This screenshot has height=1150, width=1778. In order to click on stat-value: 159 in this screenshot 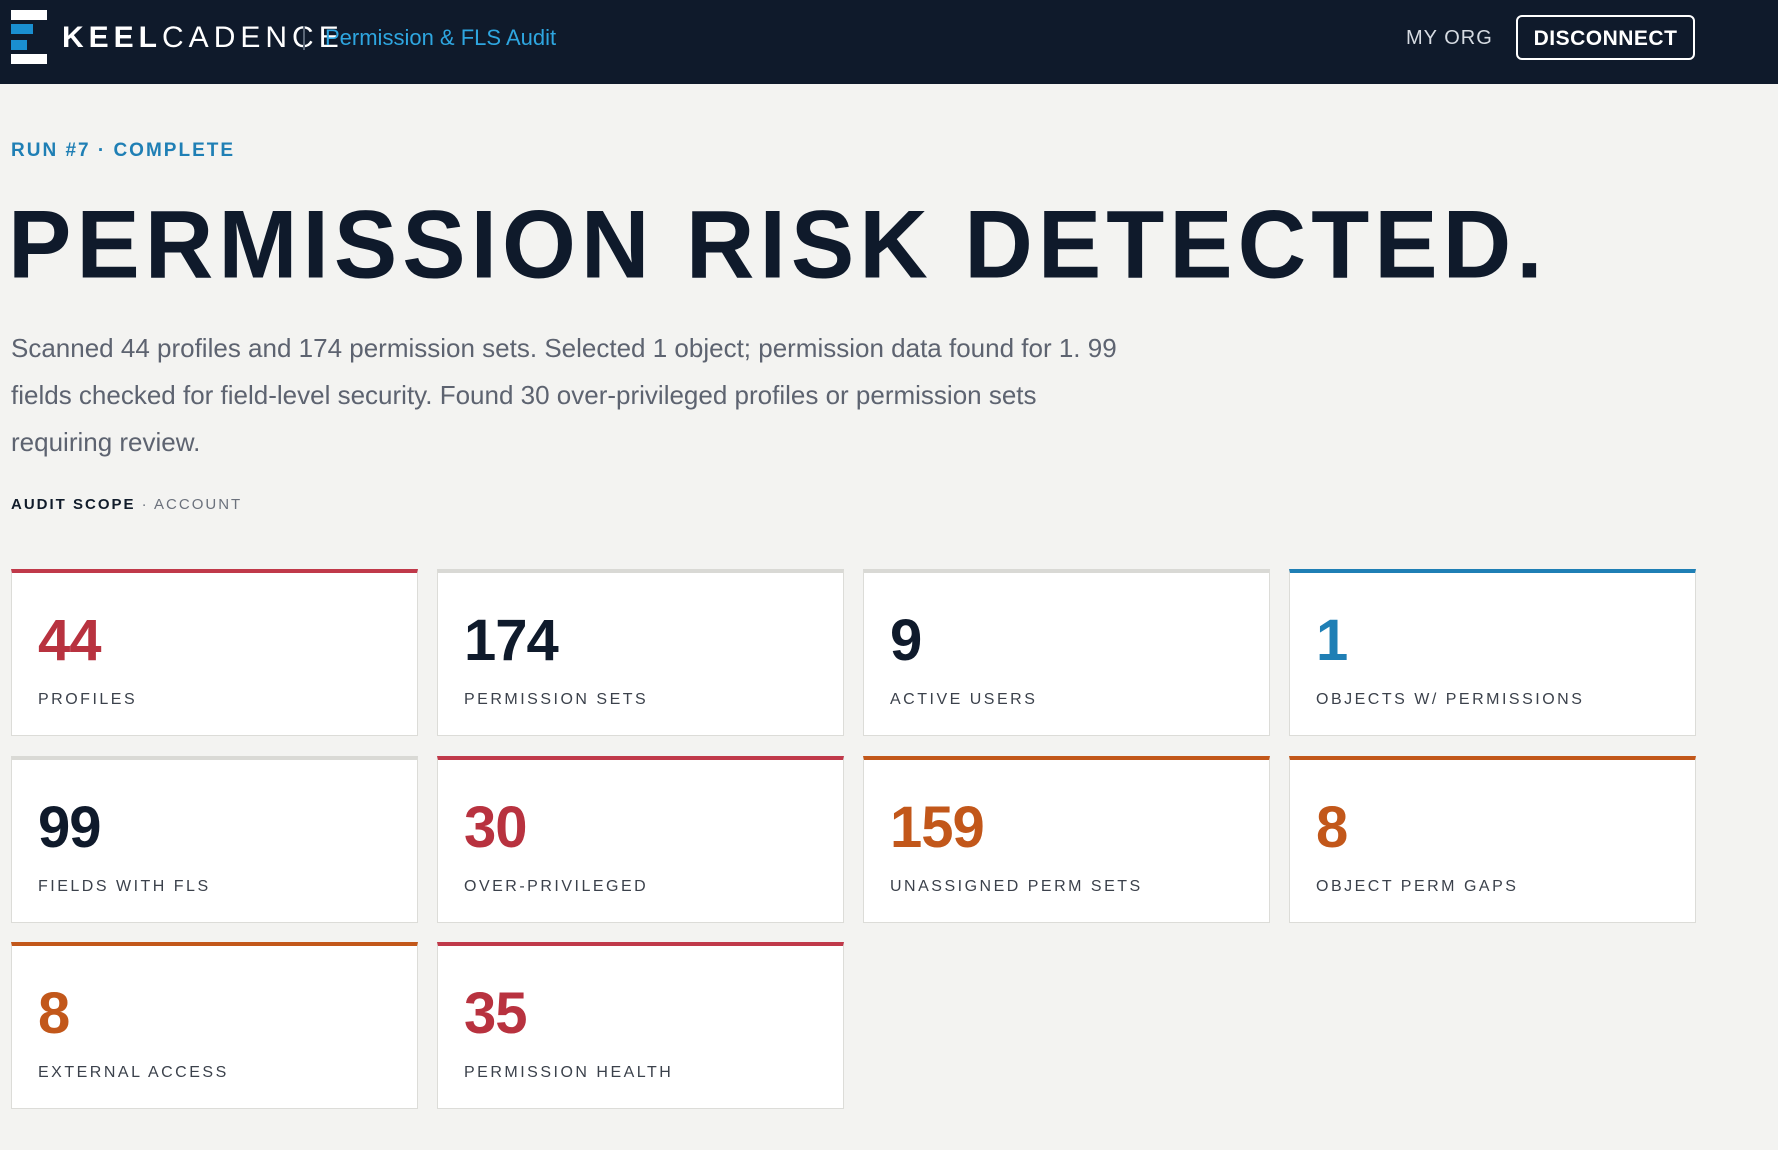, I will do `click(937, 827)`.